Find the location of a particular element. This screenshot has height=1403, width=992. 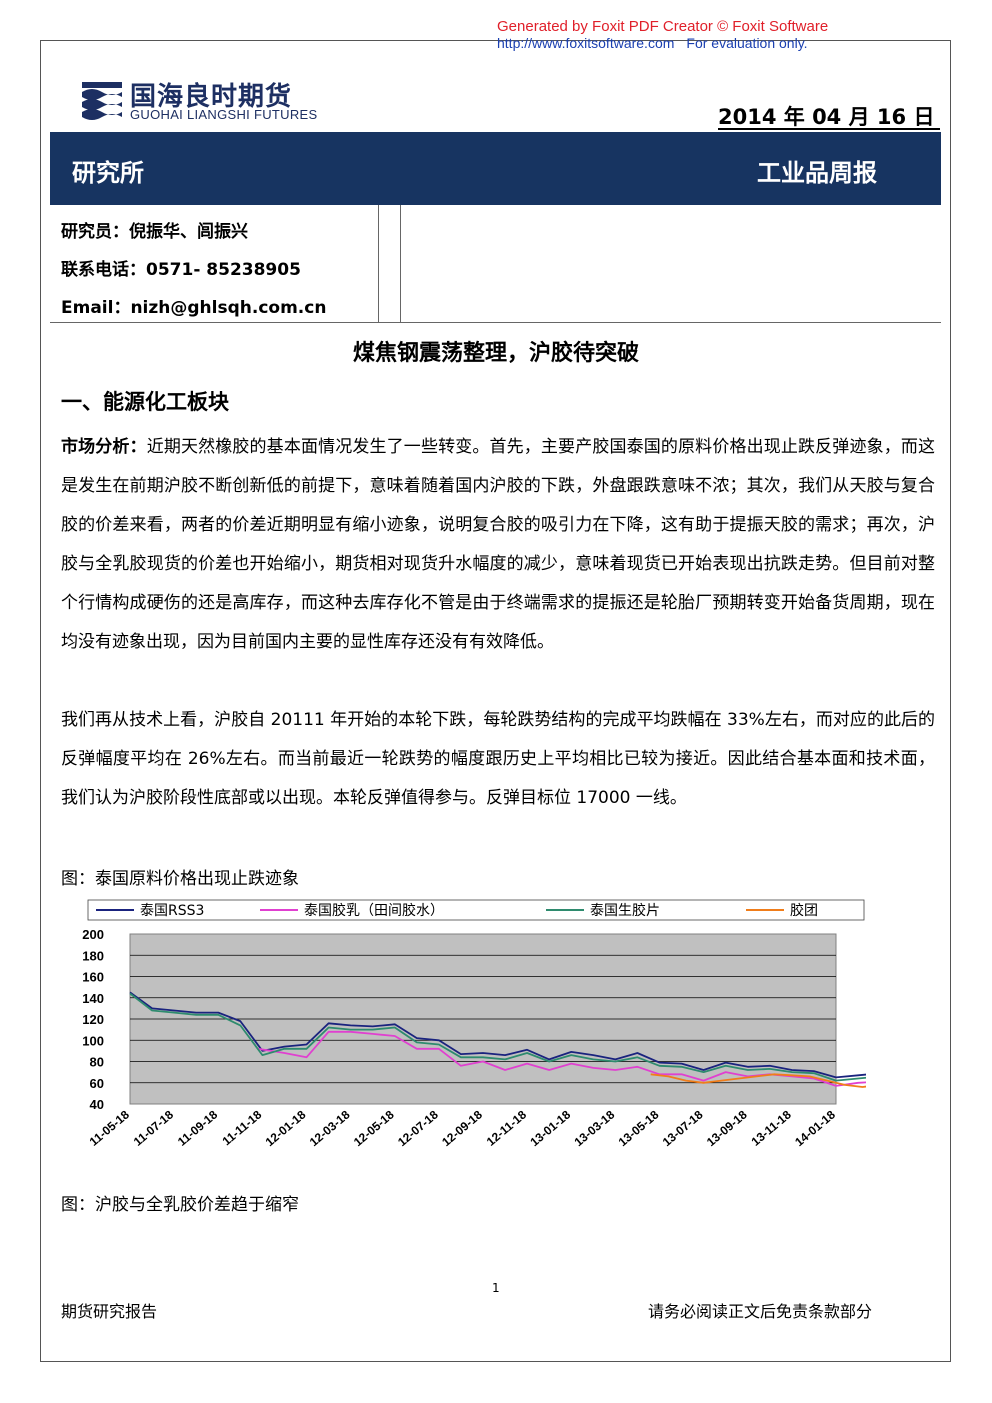

y-tick-label: 60 is located at coordinates (97, 1083).